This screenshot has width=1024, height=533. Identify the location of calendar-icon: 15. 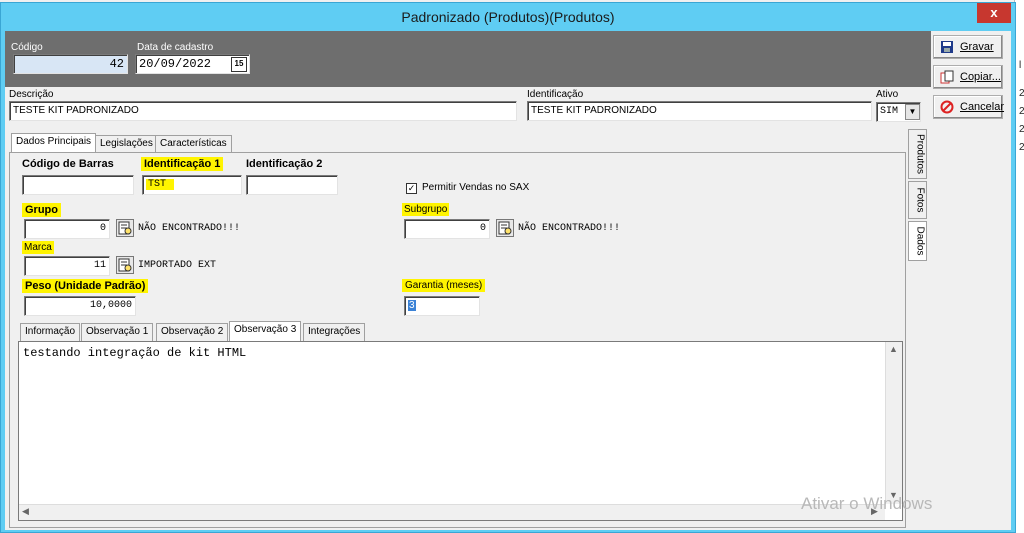
(239, 64).